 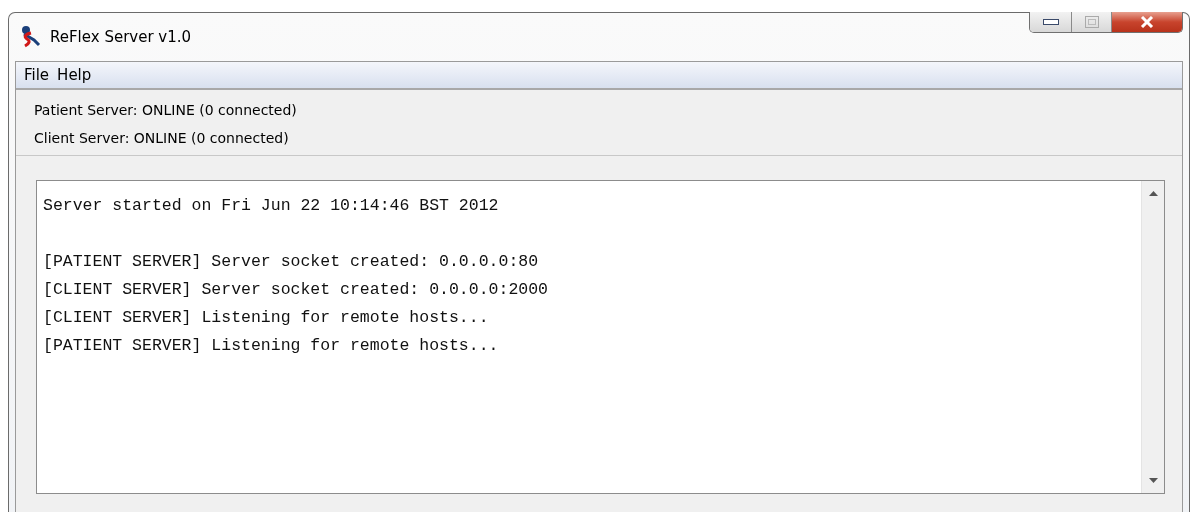 I want to click on runner-logo-icon, so click(x=30, y=37).